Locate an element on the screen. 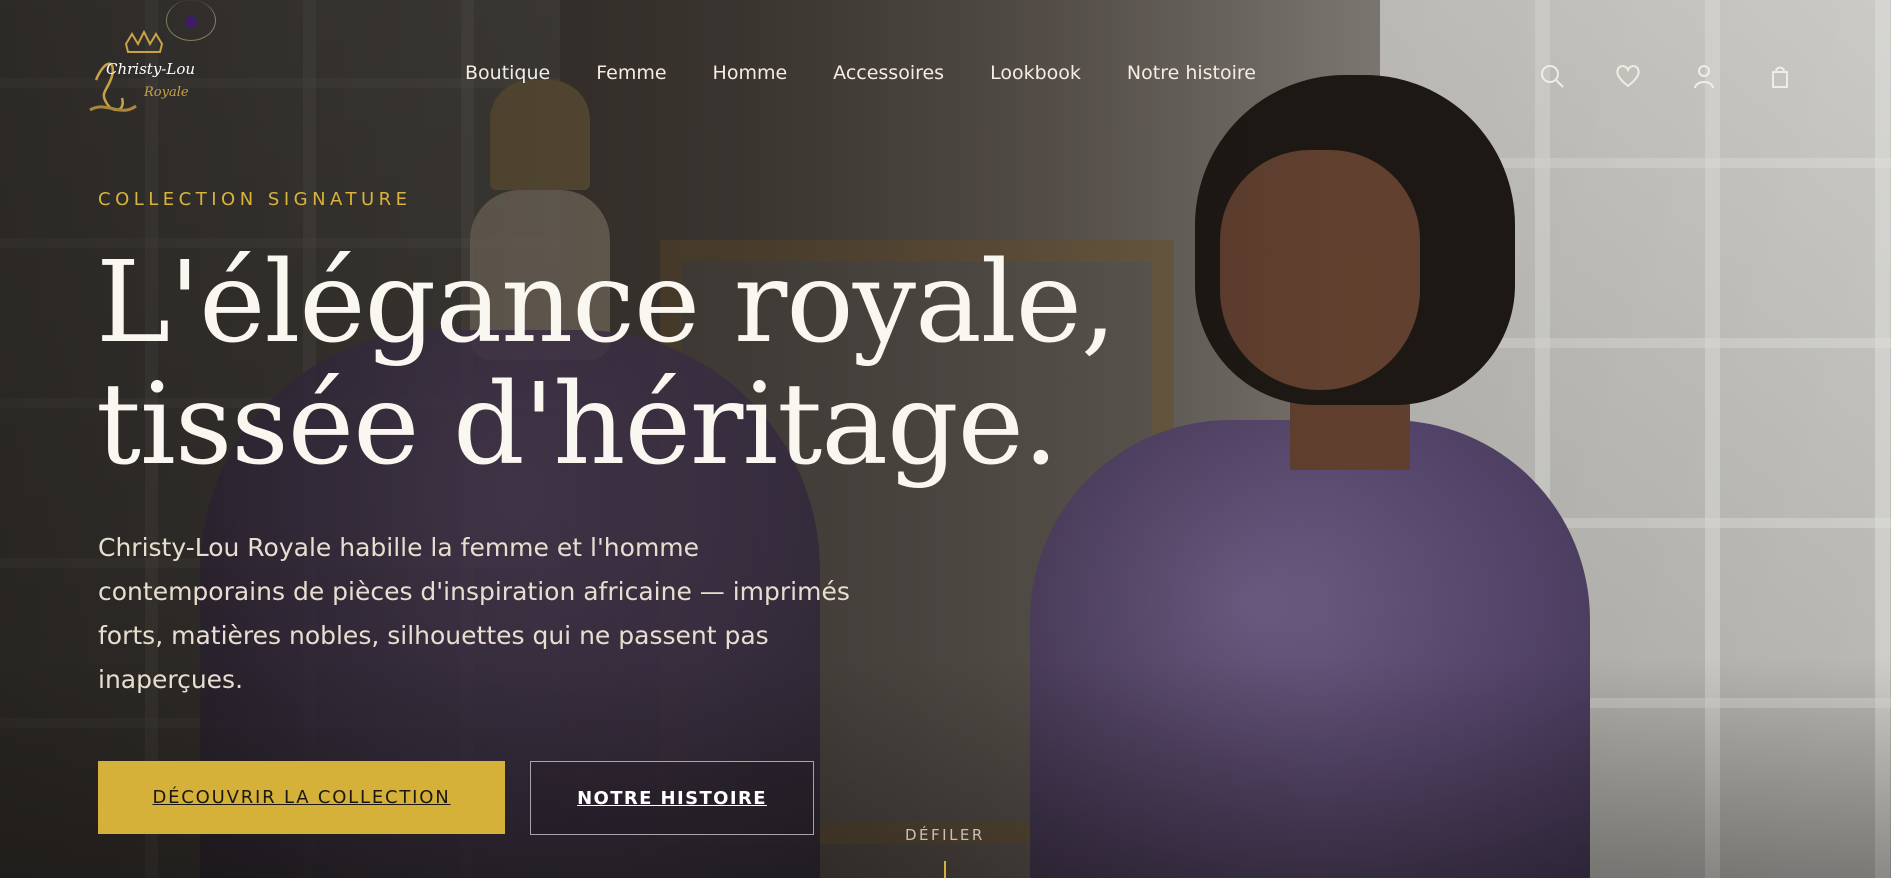 The width and height of the screenshot is (1891, 878). nav-item-femme: Femme is located at coordinates (631, 73).